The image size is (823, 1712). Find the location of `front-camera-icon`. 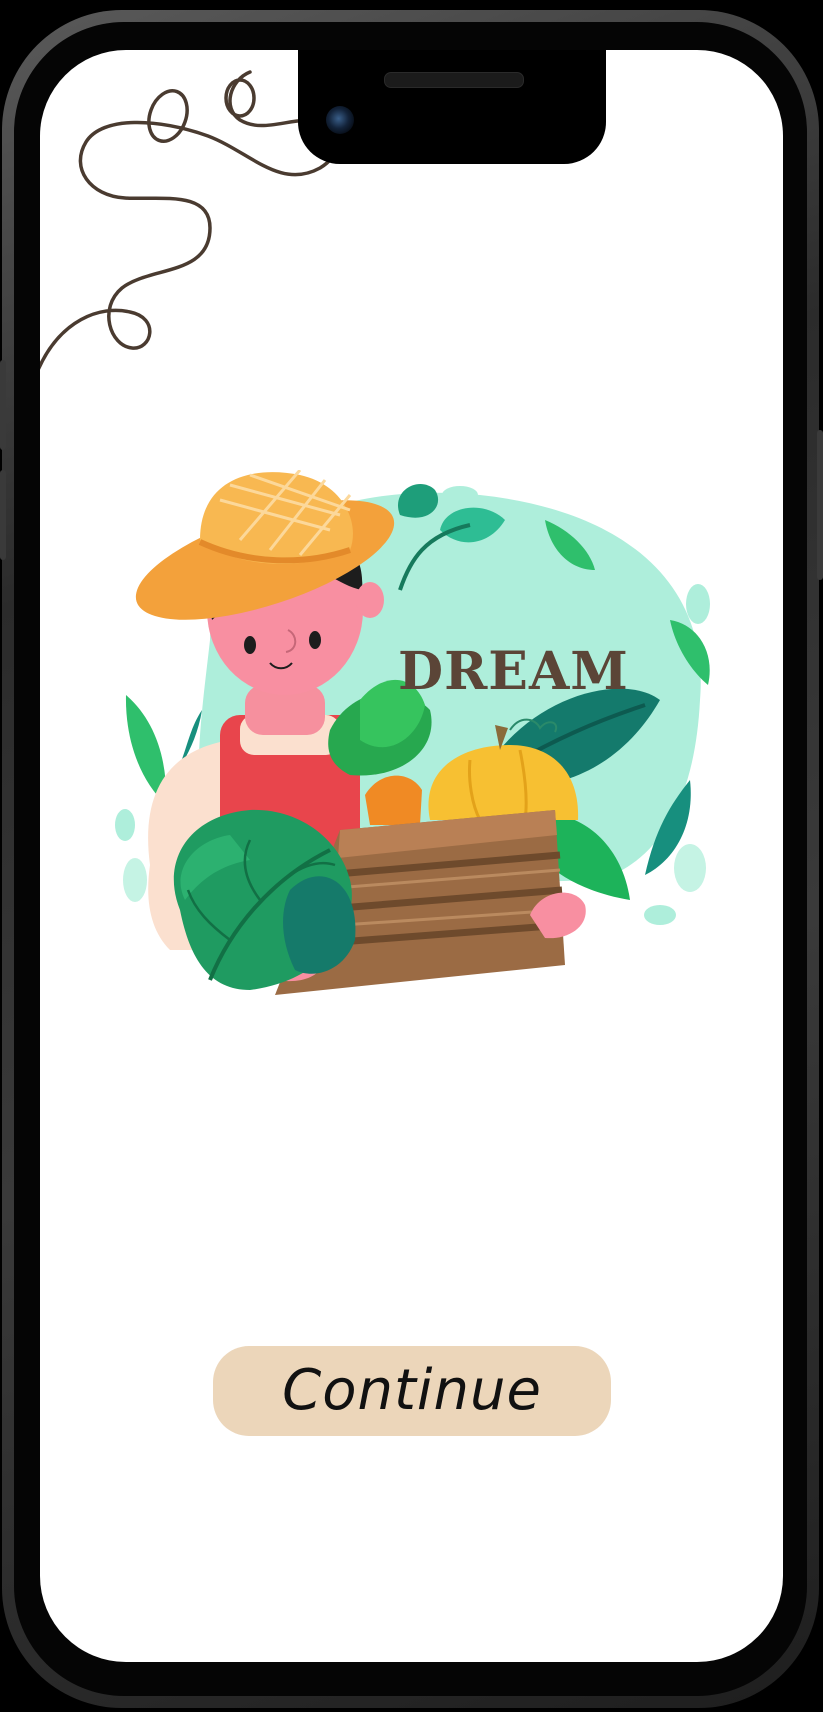

front-camera-icon is located at coordinates (340, 120).